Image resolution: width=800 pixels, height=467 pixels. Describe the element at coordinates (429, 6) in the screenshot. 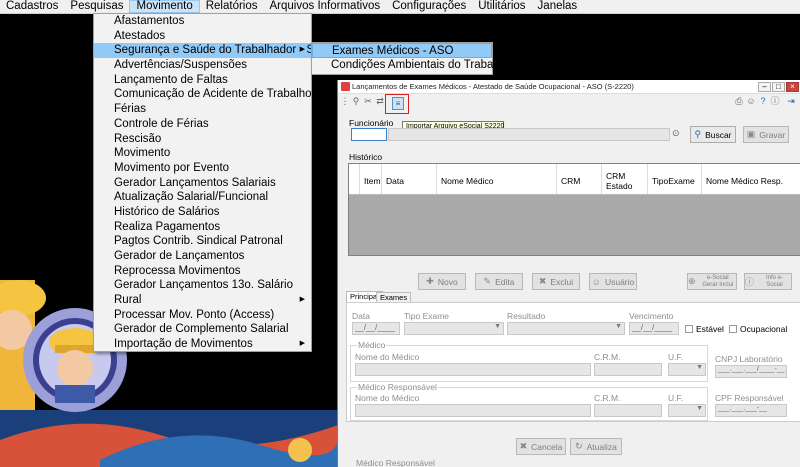

I see `menu-configuracoes: Configurações` at that location.